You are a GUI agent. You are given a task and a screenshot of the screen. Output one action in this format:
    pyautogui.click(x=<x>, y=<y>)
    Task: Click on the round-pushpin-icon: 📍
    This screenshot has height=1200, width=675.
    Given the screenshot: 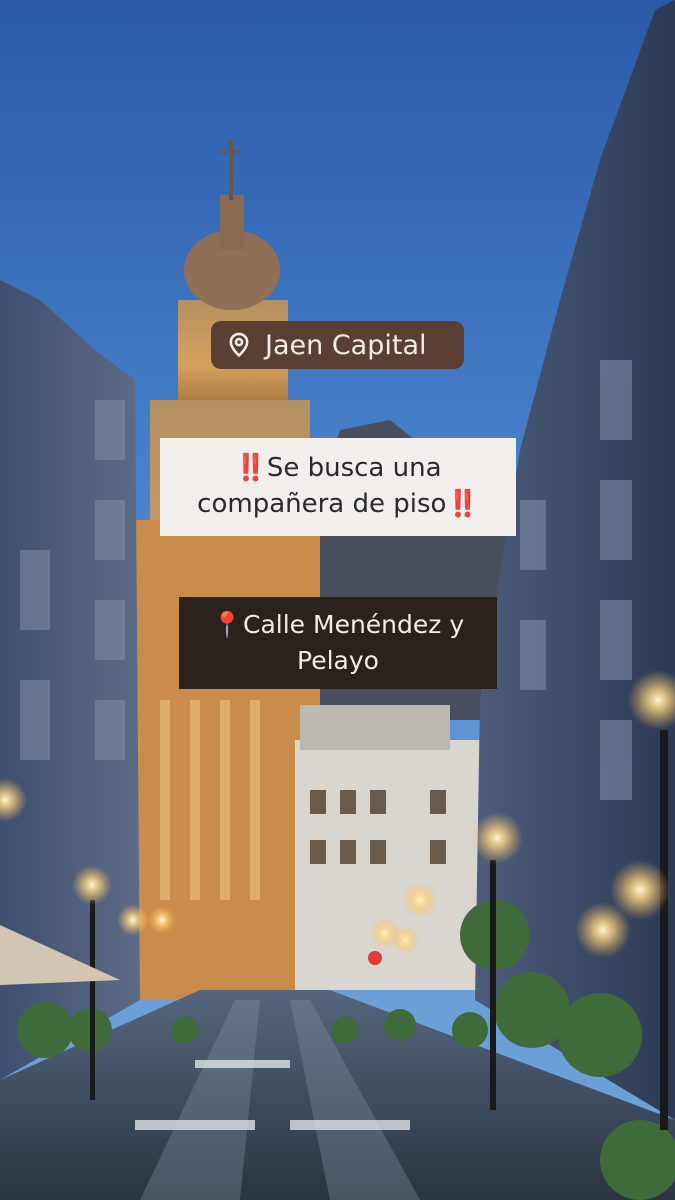 What is the action you would take?
    pyautogui.click(x=227, y=624)
    